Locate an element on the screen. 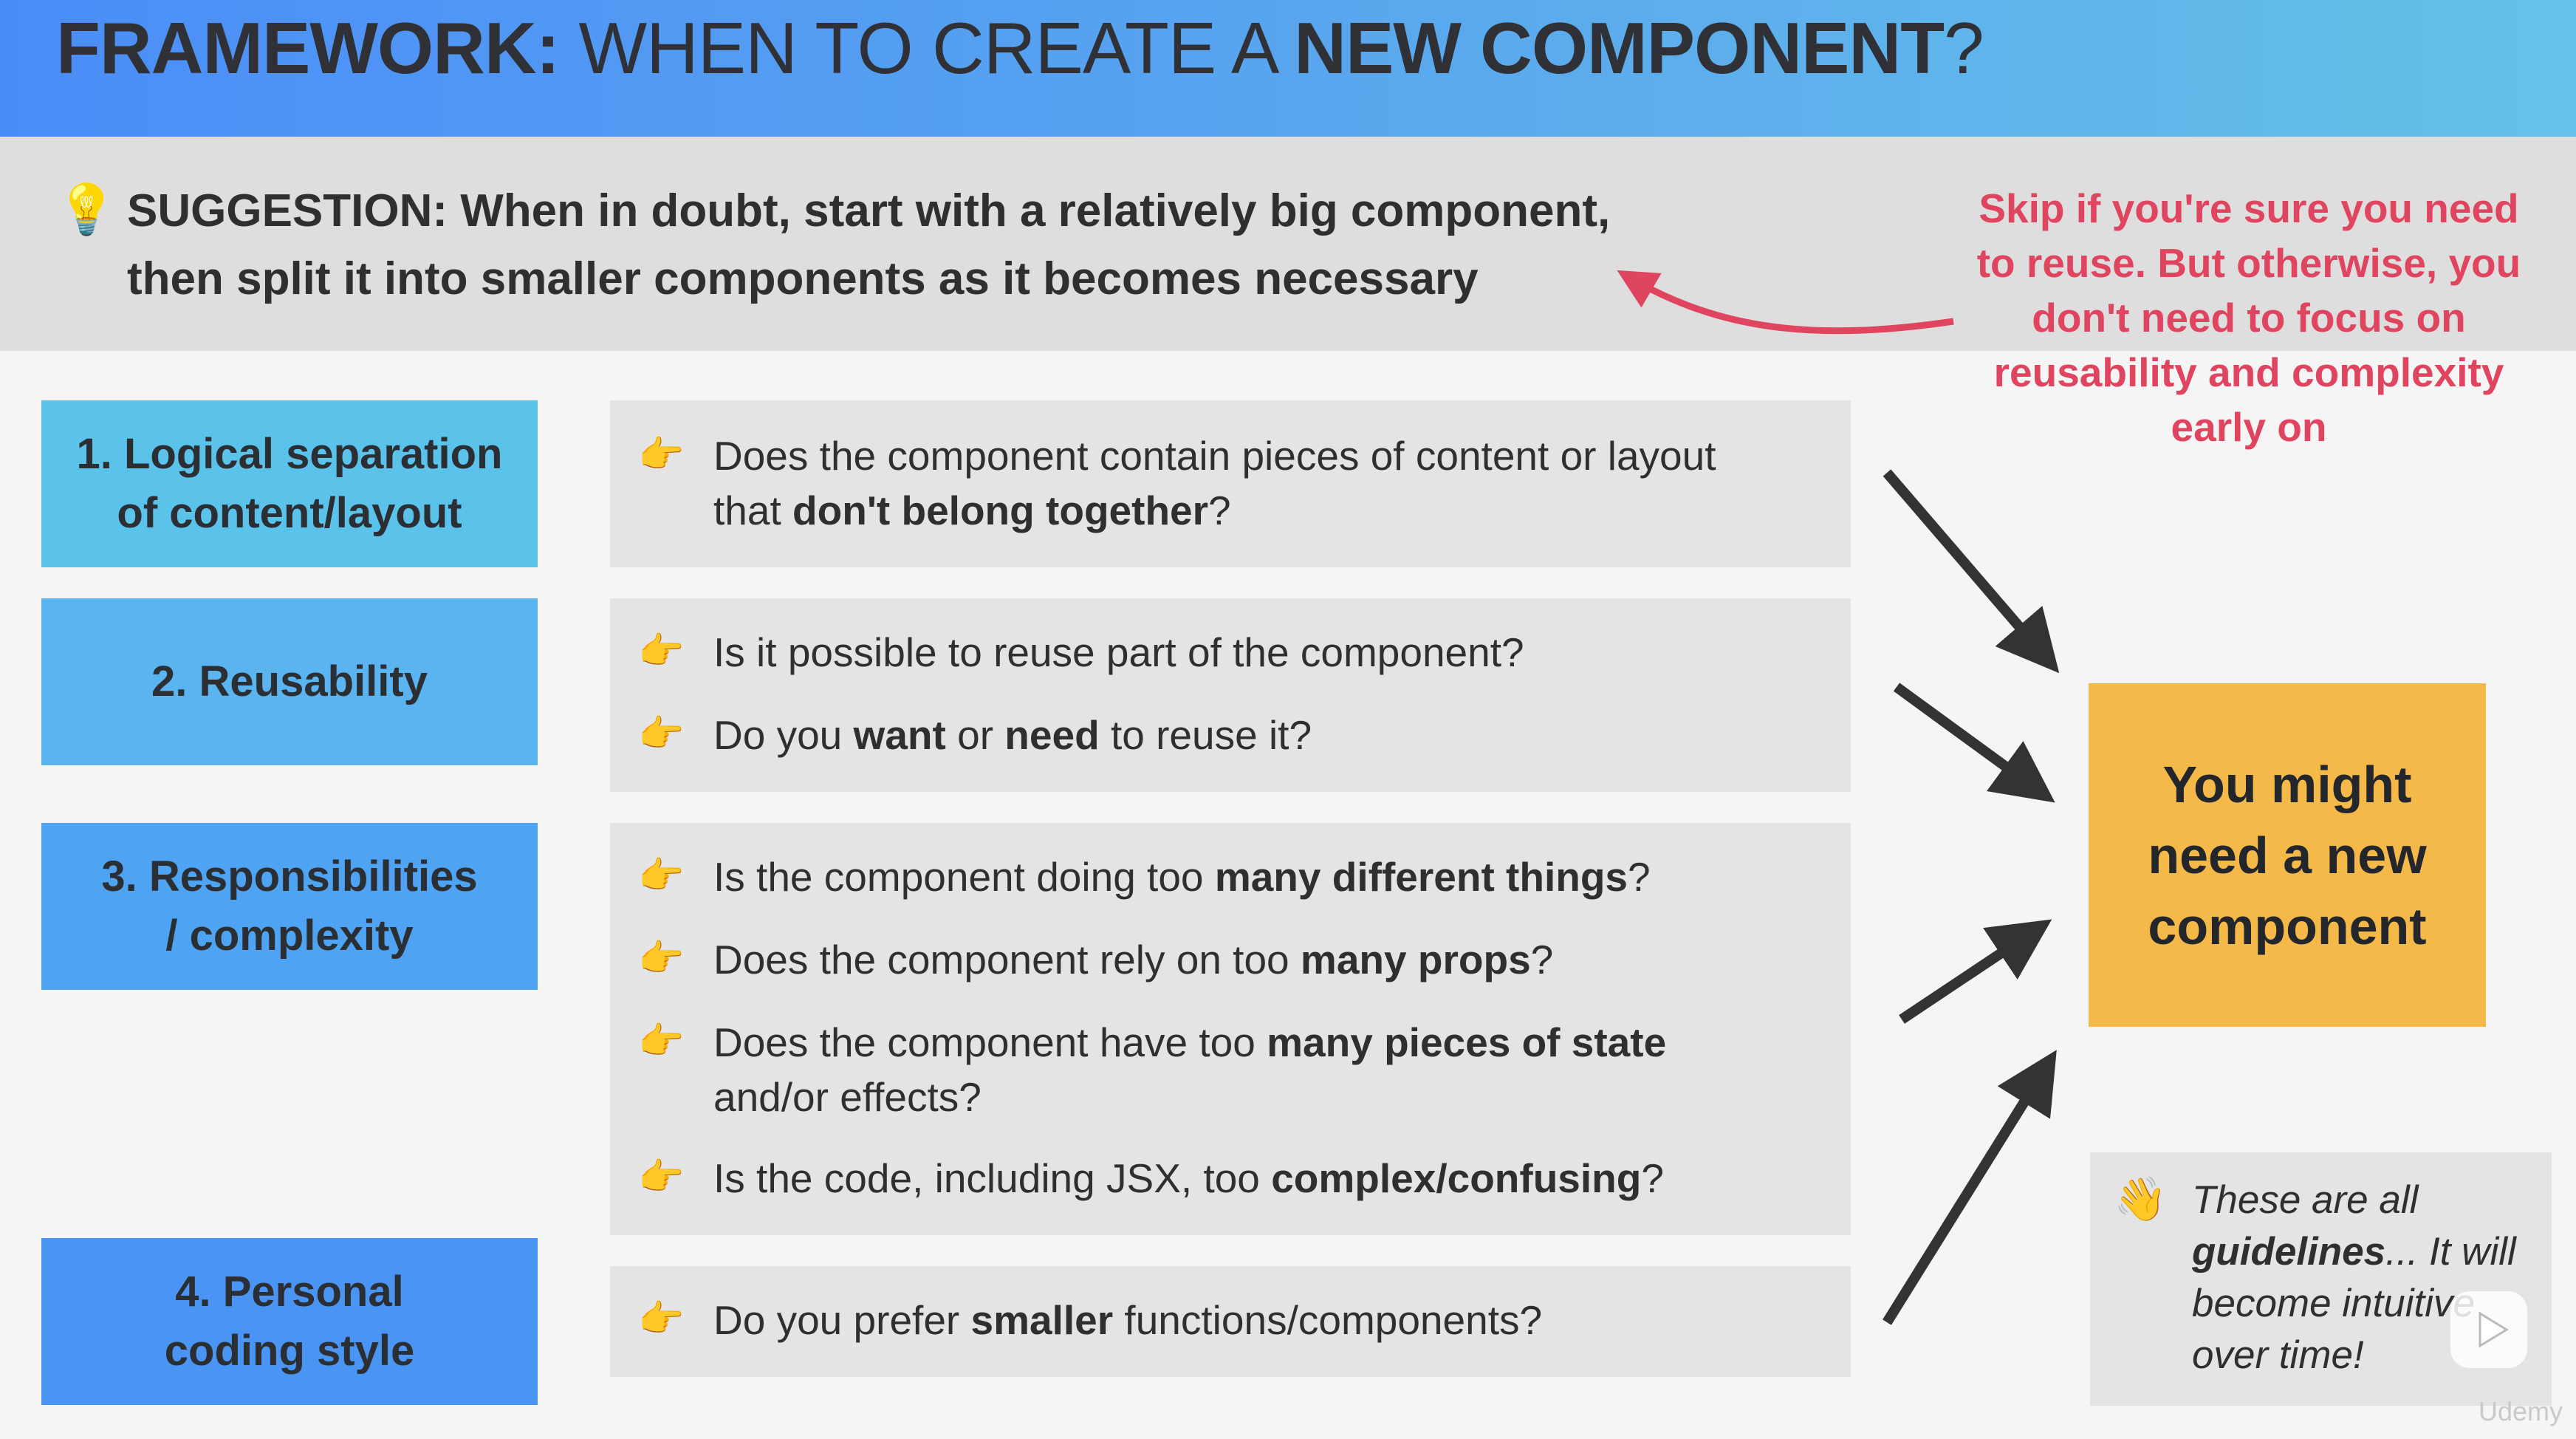 The width and height of the screenshot is (2576, 1439). result-box: You might need a new component is located at coordinates (2287, 855).